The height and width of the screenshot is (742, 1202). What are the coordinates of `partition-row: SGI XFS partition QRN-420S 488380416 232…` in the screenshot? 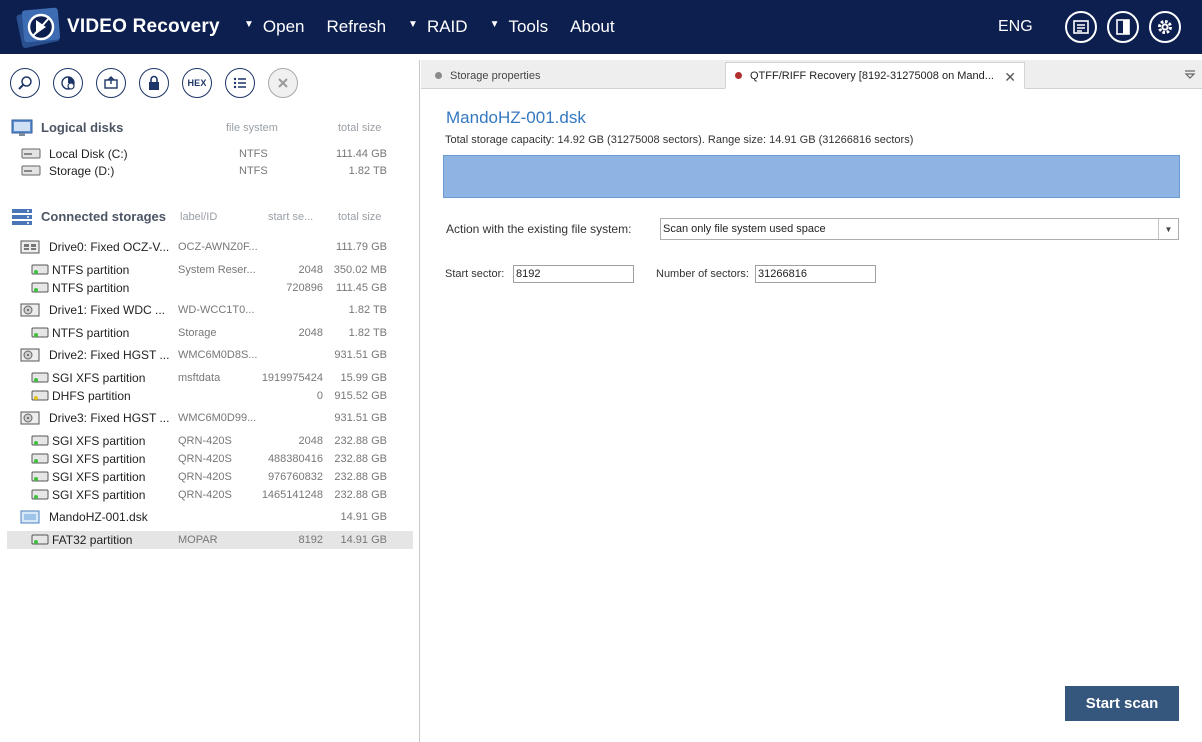 It's located at (210, 459).